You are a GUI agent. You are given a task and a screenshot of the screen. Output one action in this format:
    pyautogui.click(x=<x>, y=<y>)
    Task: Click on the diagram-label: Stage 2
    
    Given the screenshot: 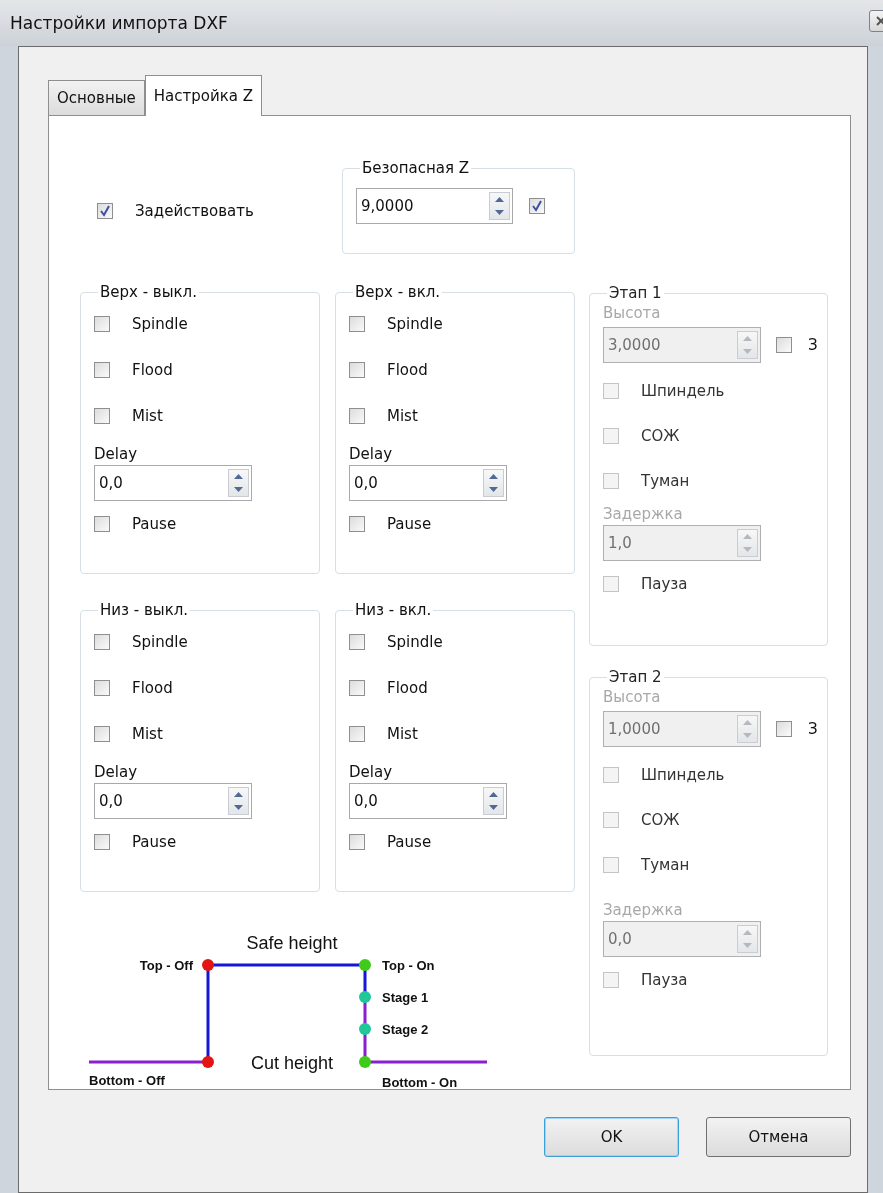 What is the action you would take?
    pyautogui.click(x=405, y=1029)
    